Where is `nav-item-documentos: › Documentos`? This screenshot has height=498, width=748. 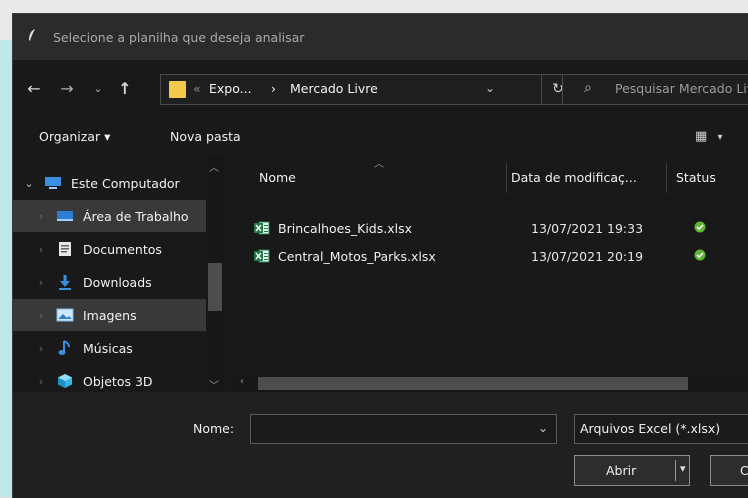
nav-item-documentos: › Documentos is located at coordinates (109, 249).